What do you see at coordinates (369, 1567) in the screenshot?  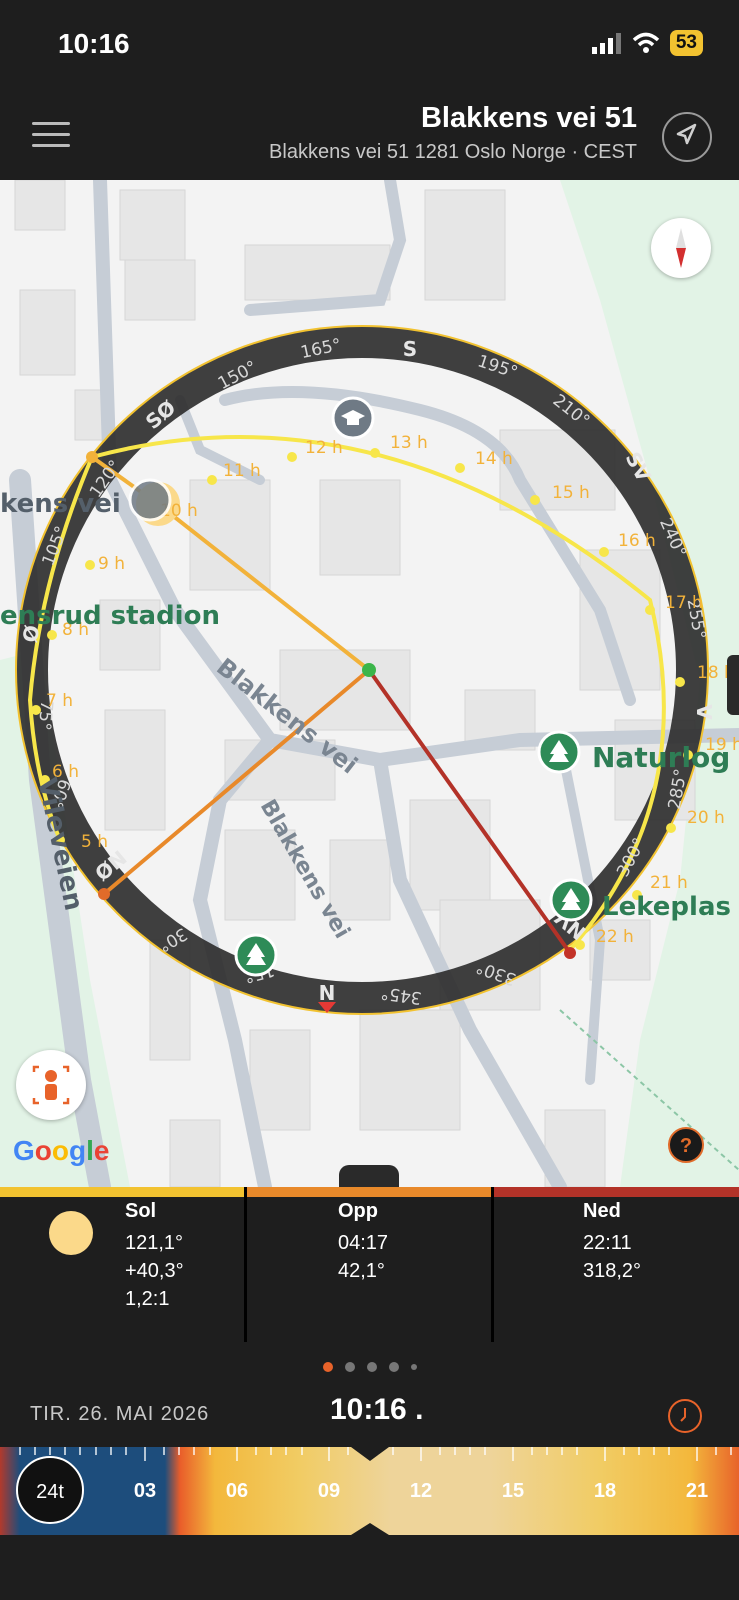 I see `bottom-bar` at bounding box center [369, 1567].